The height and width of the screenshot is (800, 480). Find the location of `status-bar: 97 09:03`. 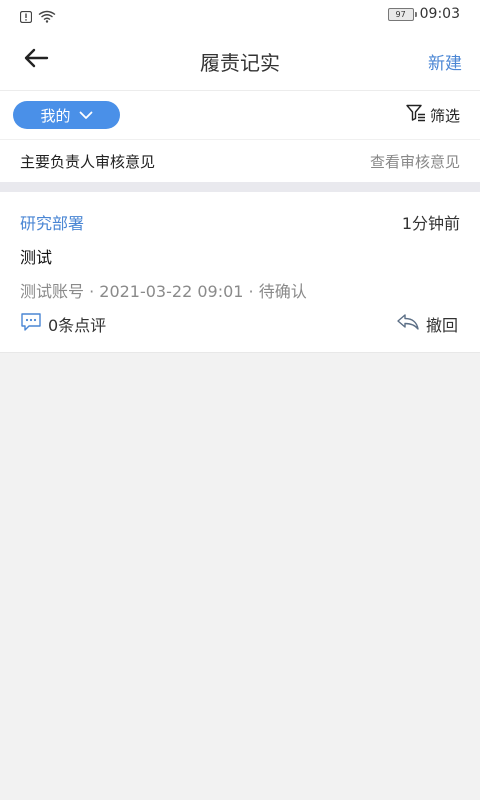

status-bar: 97 09:03 is located at coordinates (240, 15).